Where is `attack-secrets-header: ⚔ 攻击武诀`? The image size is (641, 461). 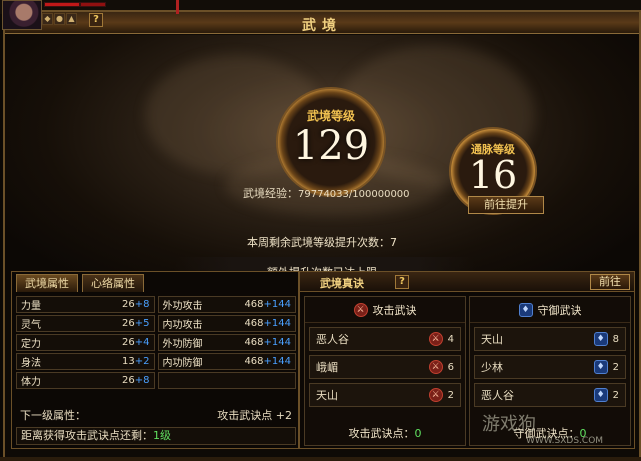 attack-secrets-header: ⚔ 攻击武诀 is located at coordinates (385, 310).